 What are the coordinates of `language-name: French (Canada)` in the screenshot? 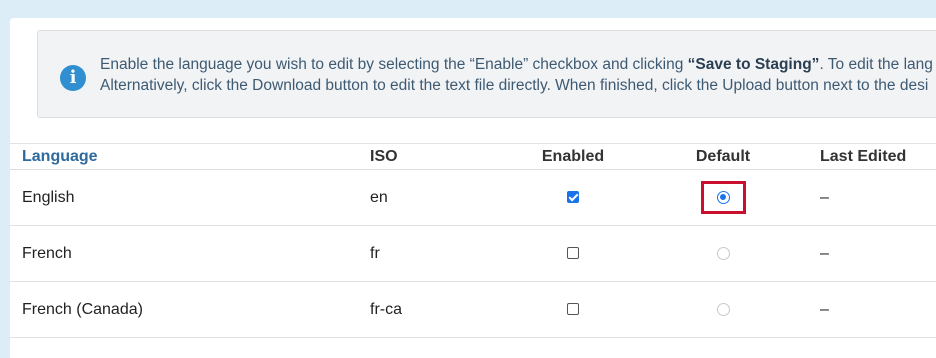 It's located at (82, 309).